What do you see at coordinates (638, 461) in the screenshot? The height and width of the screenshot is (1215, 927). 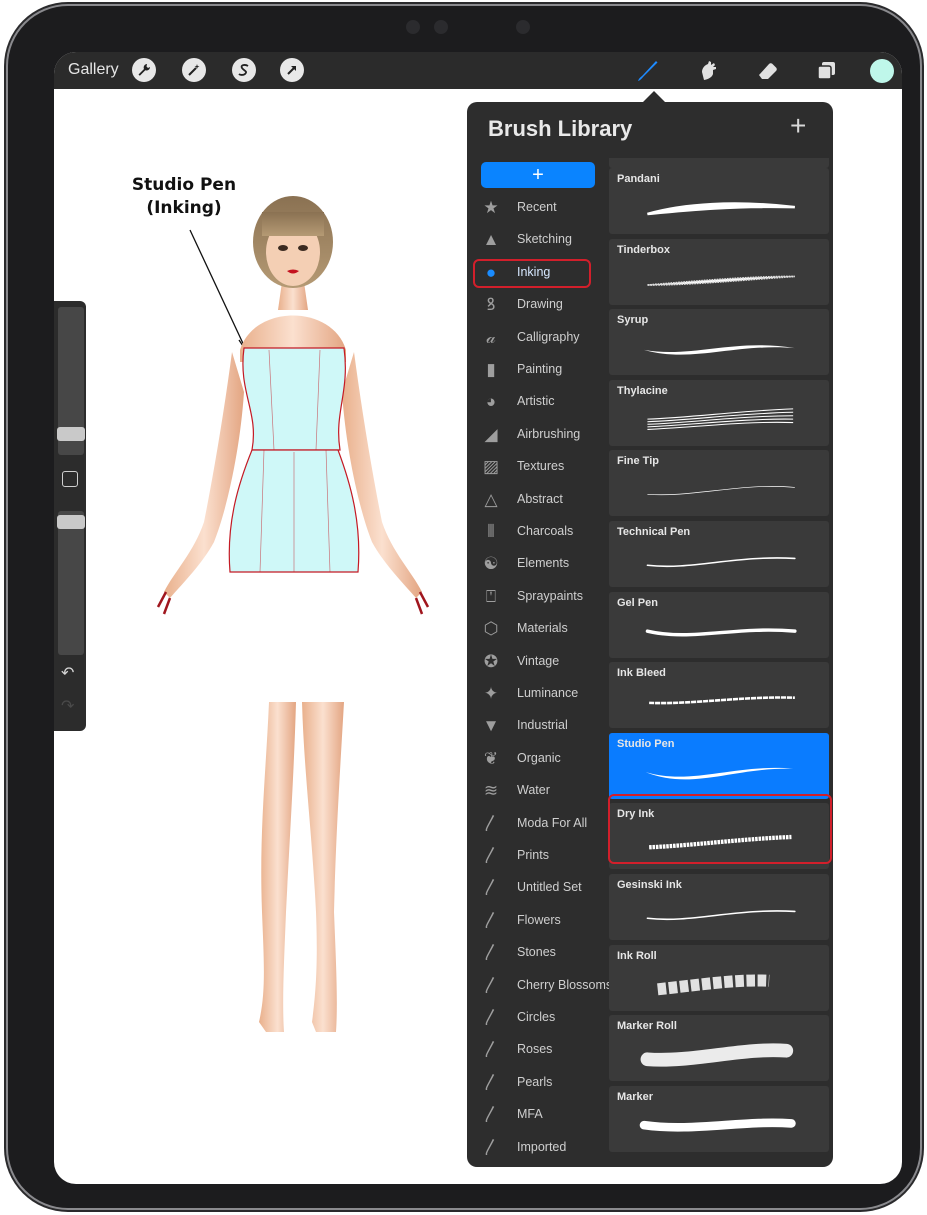 I see `brush-name: Fine Tip` at bounding box center [638, 461].